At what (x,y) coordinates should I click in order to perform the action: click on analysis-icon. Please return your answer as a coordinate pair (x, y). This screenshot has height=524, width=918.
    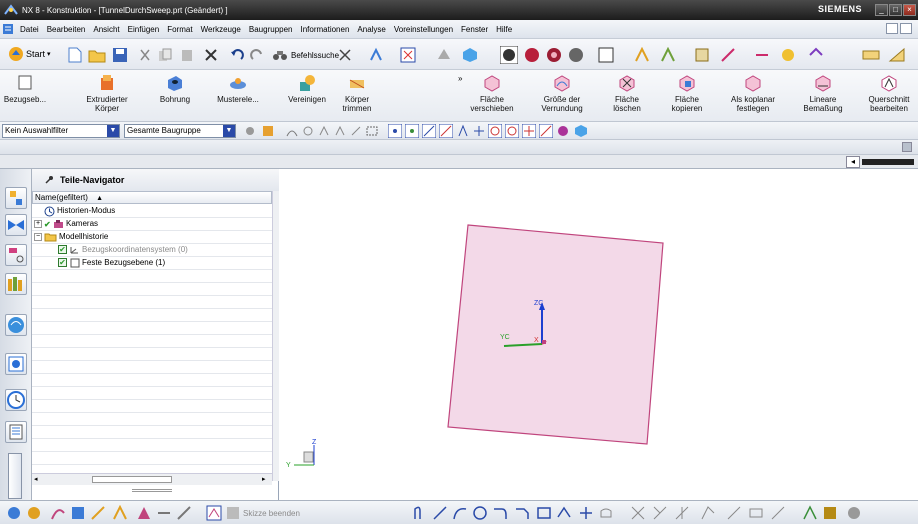
    Looking at the image, I should click on (788, 55).